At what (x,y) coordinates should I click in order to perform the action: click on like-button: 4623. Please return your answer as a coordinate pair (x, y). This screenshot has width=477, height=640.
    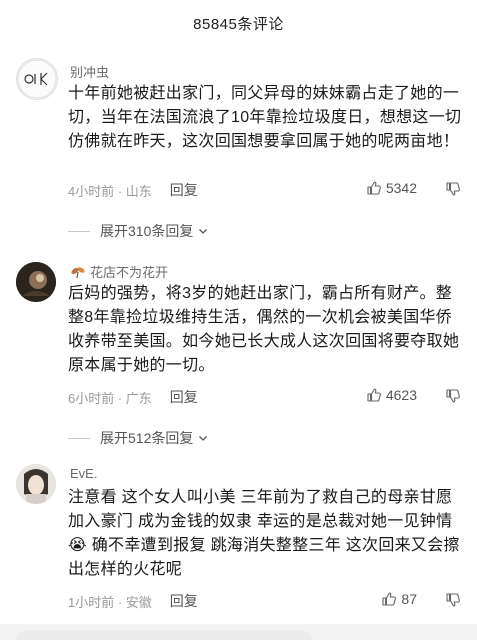
    Looking at the image, I should click on (391, 395).